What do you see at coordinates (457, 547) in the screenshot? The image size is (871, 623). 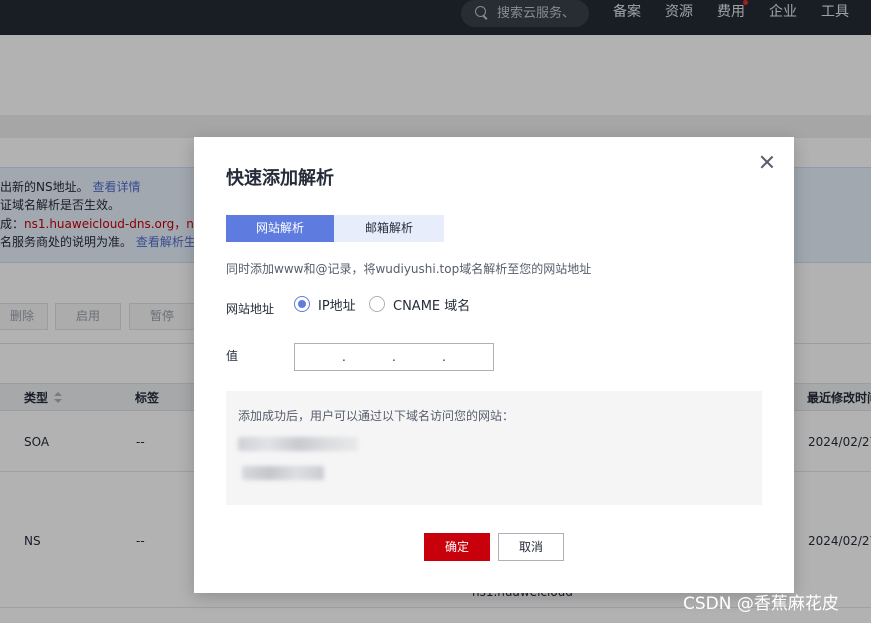 I see `confirm-button: 确定` at bounding box center [457, 547].